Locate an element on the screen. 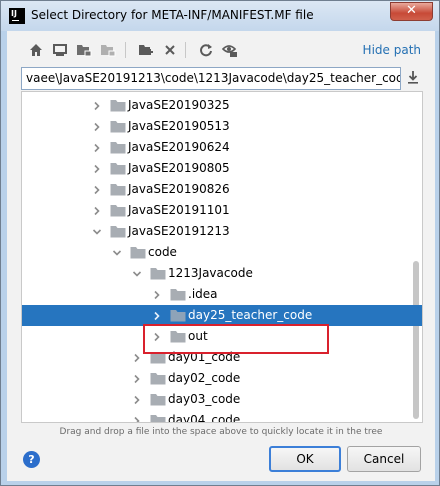  tree-row: JavaSE20190805 is located at coordinates (222, 168).